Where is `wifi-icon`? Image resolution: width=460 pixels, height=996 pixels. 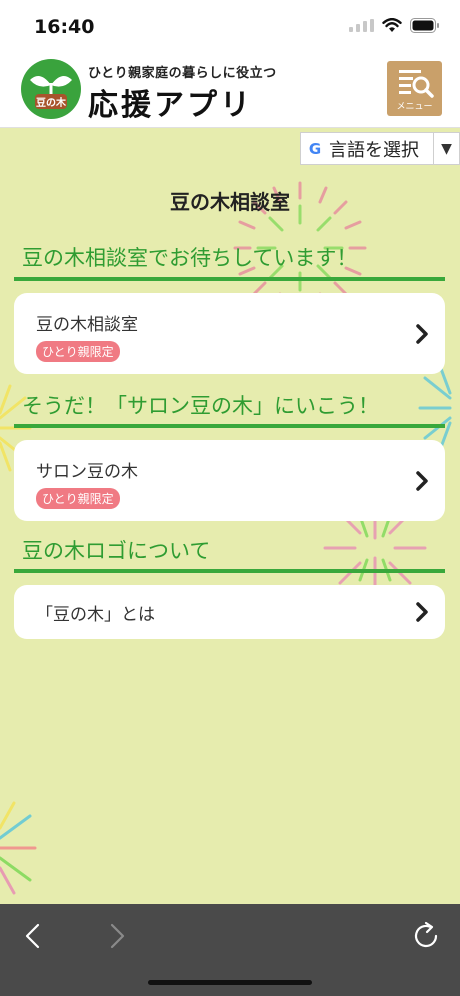 wifi-icon is located at coordinates (392, 25).